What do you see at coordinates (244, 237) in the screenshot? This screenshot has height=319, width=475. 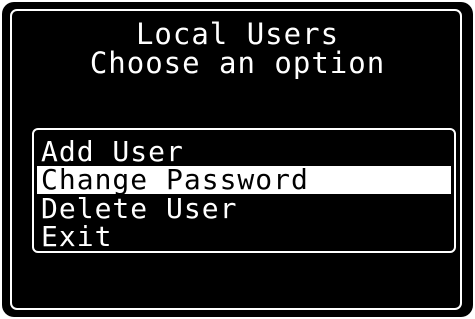 I see `menu-item-exit: Exit` at bounding box center [244, 237].